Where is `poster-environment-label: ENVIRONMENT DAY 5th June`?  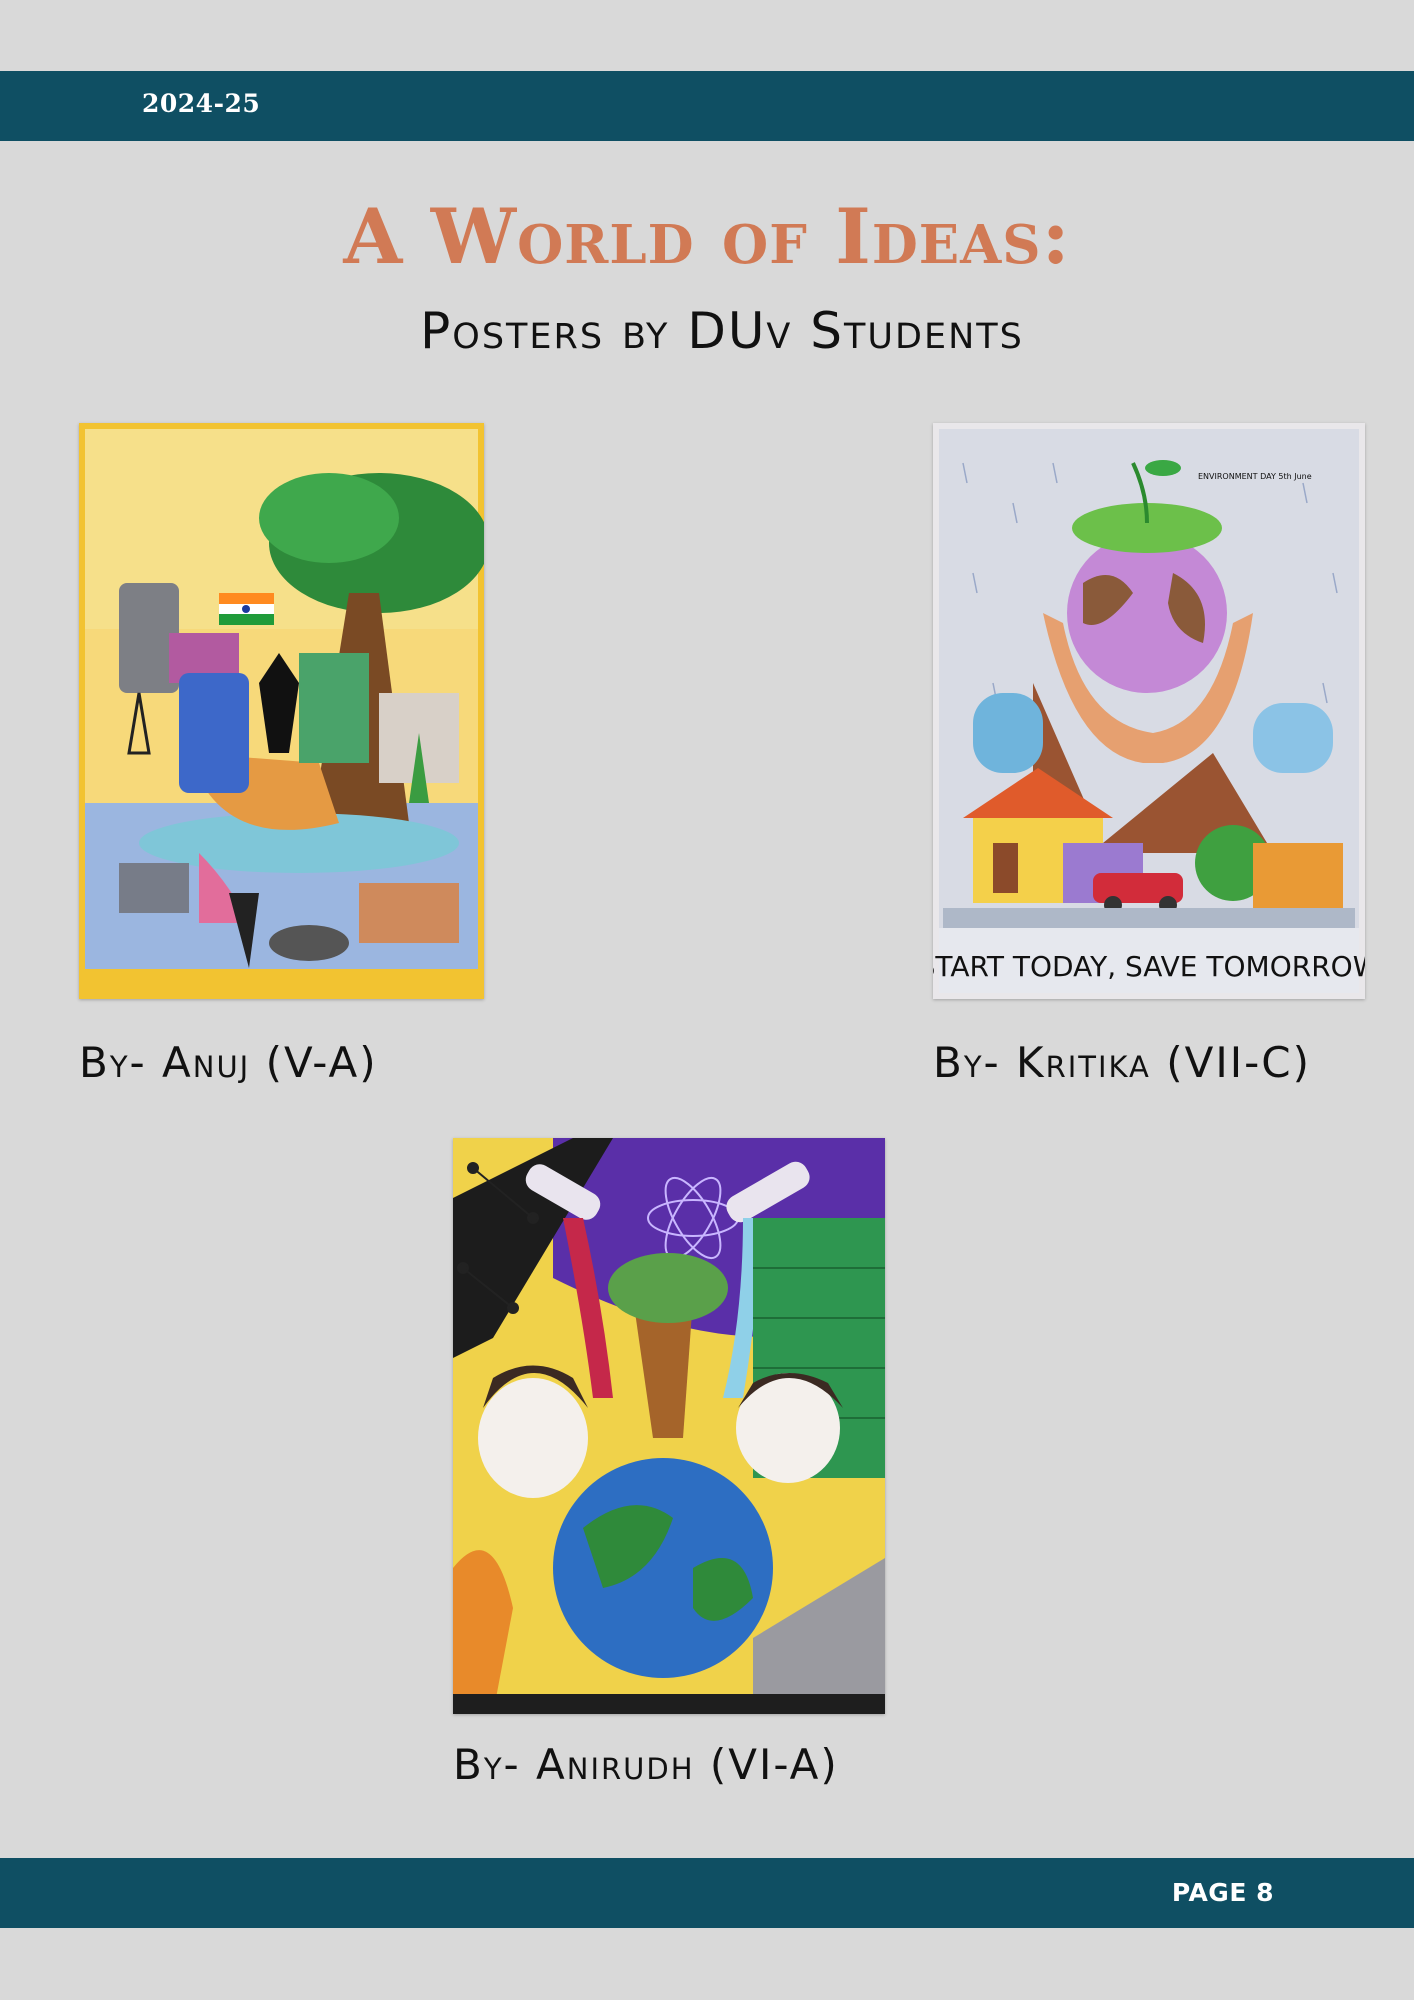 poster-environment-label: ENVIRONMENT DAY 5th June is located at coordinates (1255, 476).